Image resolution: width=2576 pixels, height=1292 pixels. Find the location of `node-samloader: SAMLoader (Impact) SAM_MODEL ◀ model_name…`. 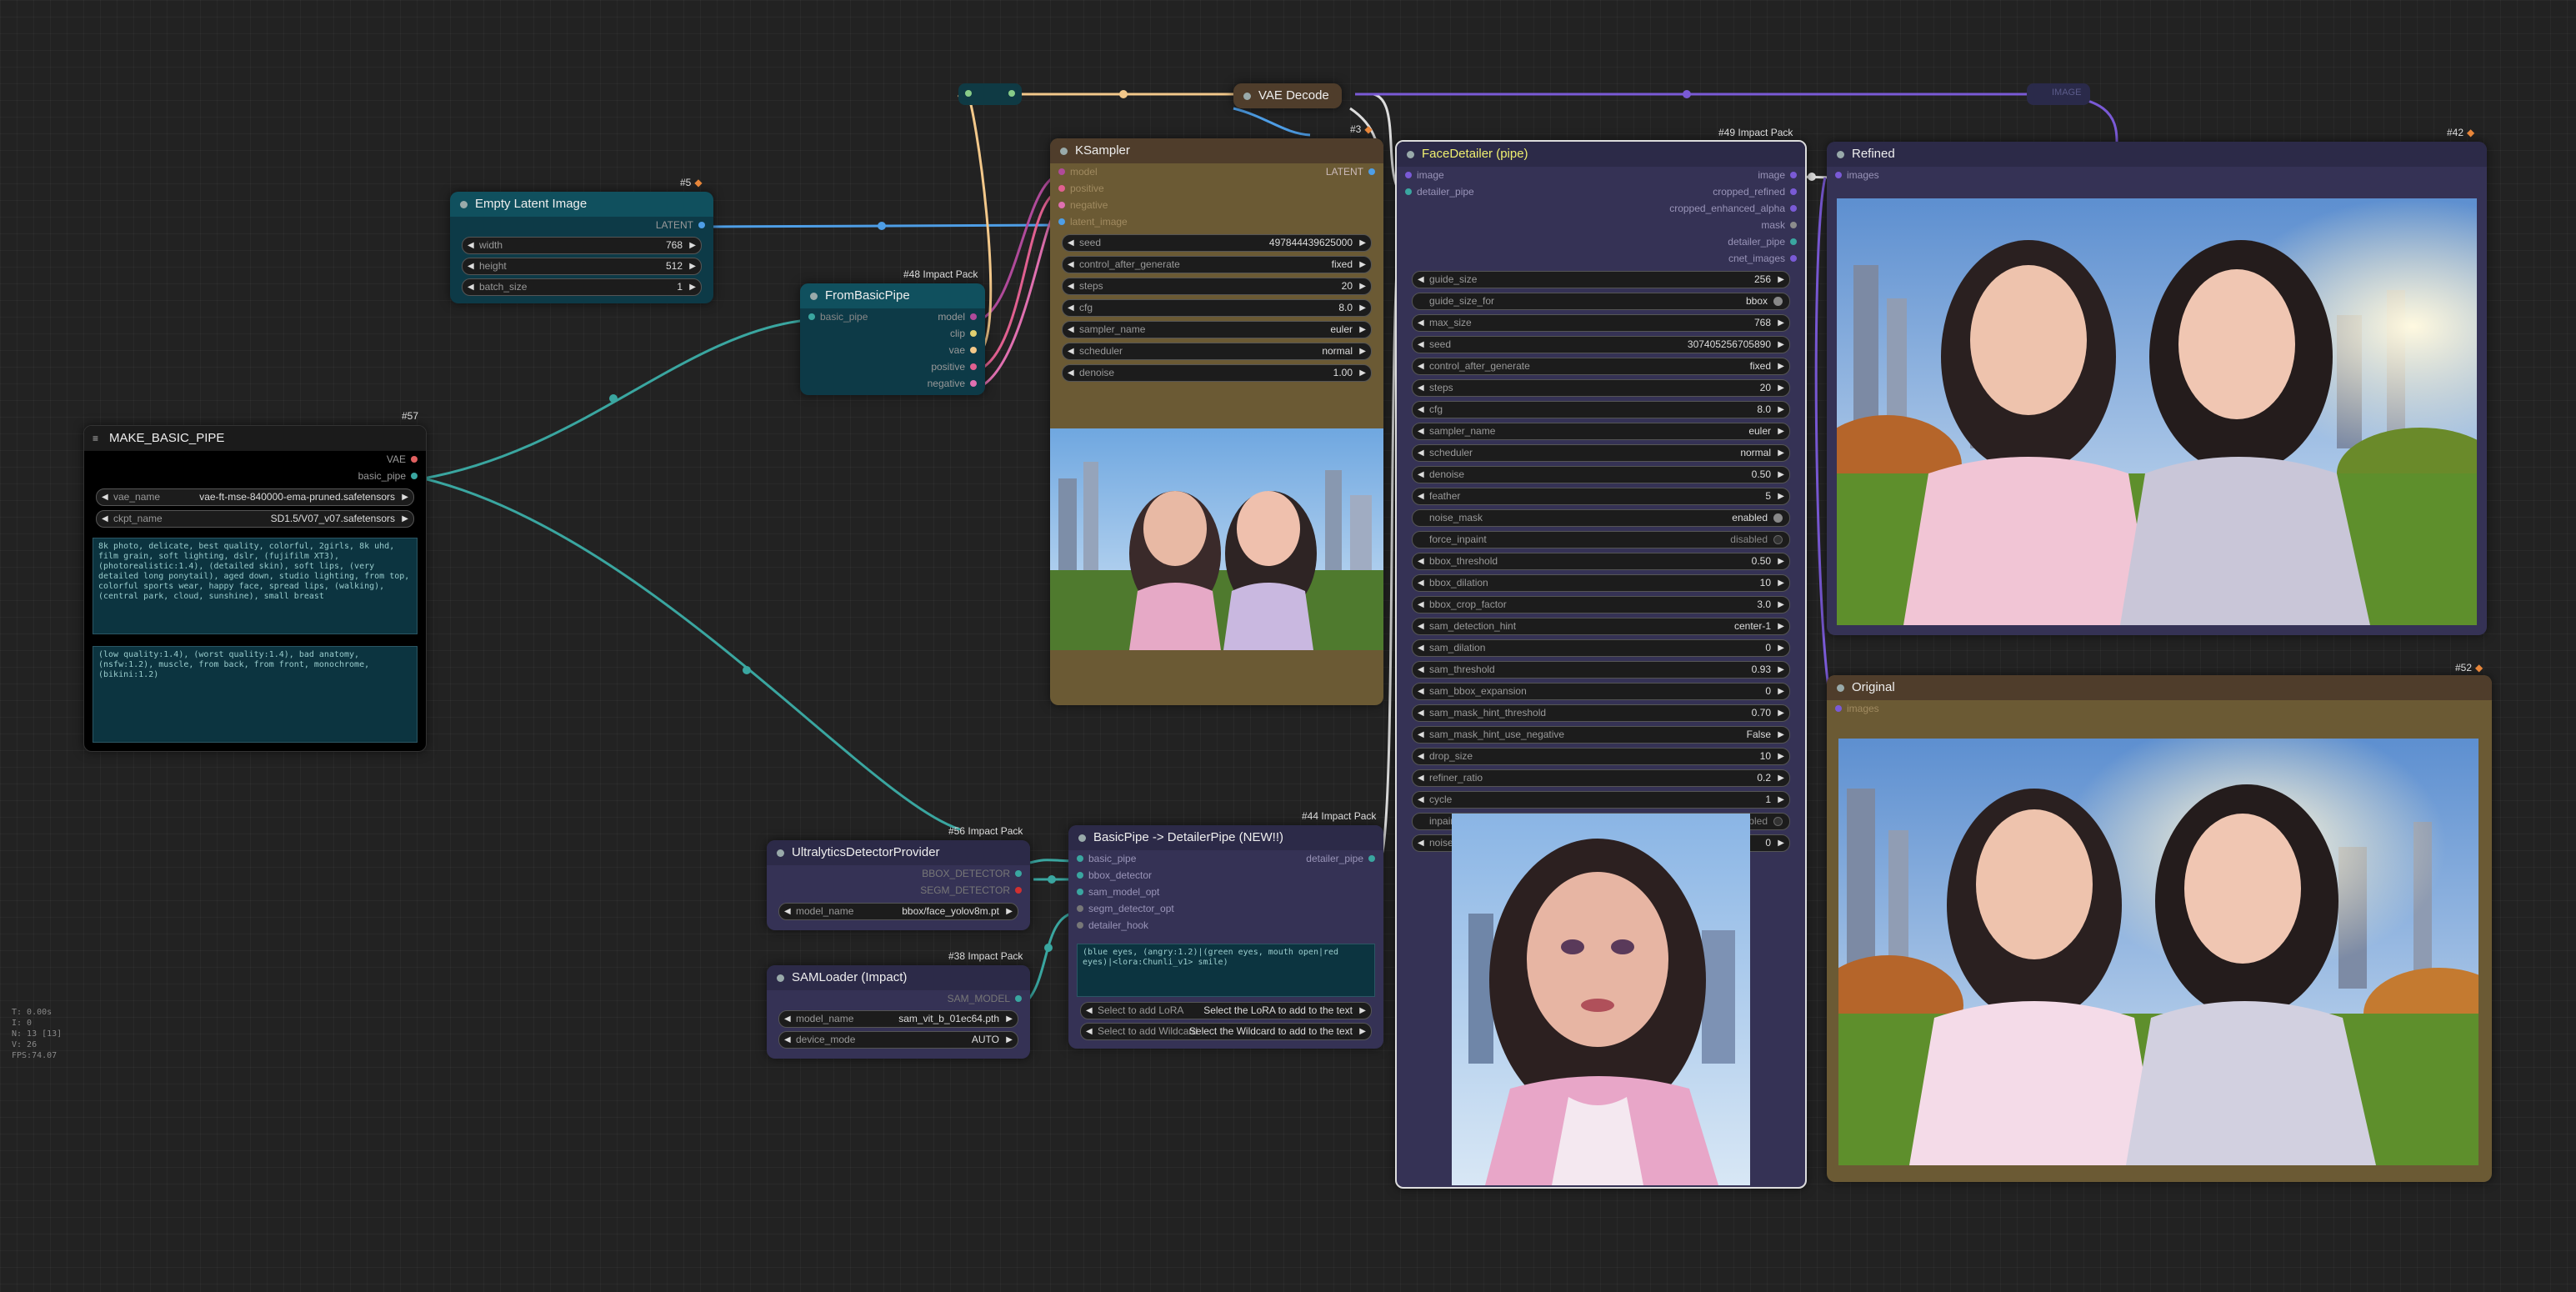

node-samloader: SAMLoader (Impact) SAM_MODEL ◀ model_name… is located at coordinates (899, 1012).